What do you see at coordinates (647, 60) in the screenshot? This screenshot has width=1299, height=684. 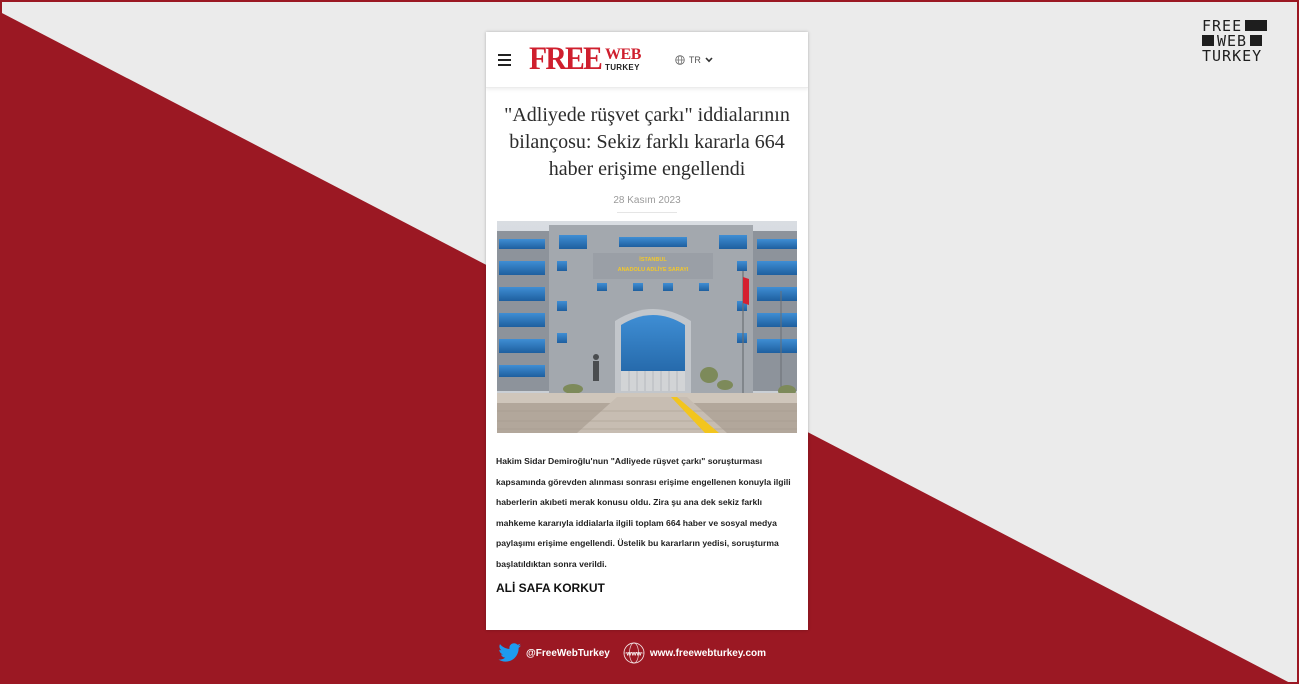 I see `site-header: FREE WEB TURKEY TR` at bounding box center [647, 60].